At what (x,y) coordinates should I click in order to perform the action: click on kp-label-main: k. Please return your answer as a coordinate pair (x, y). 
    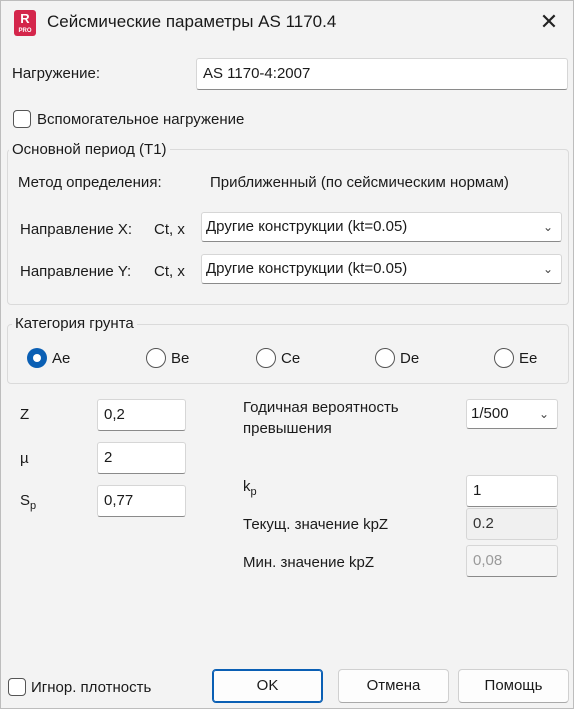
    Looking at the image, I should click on (247, 486).